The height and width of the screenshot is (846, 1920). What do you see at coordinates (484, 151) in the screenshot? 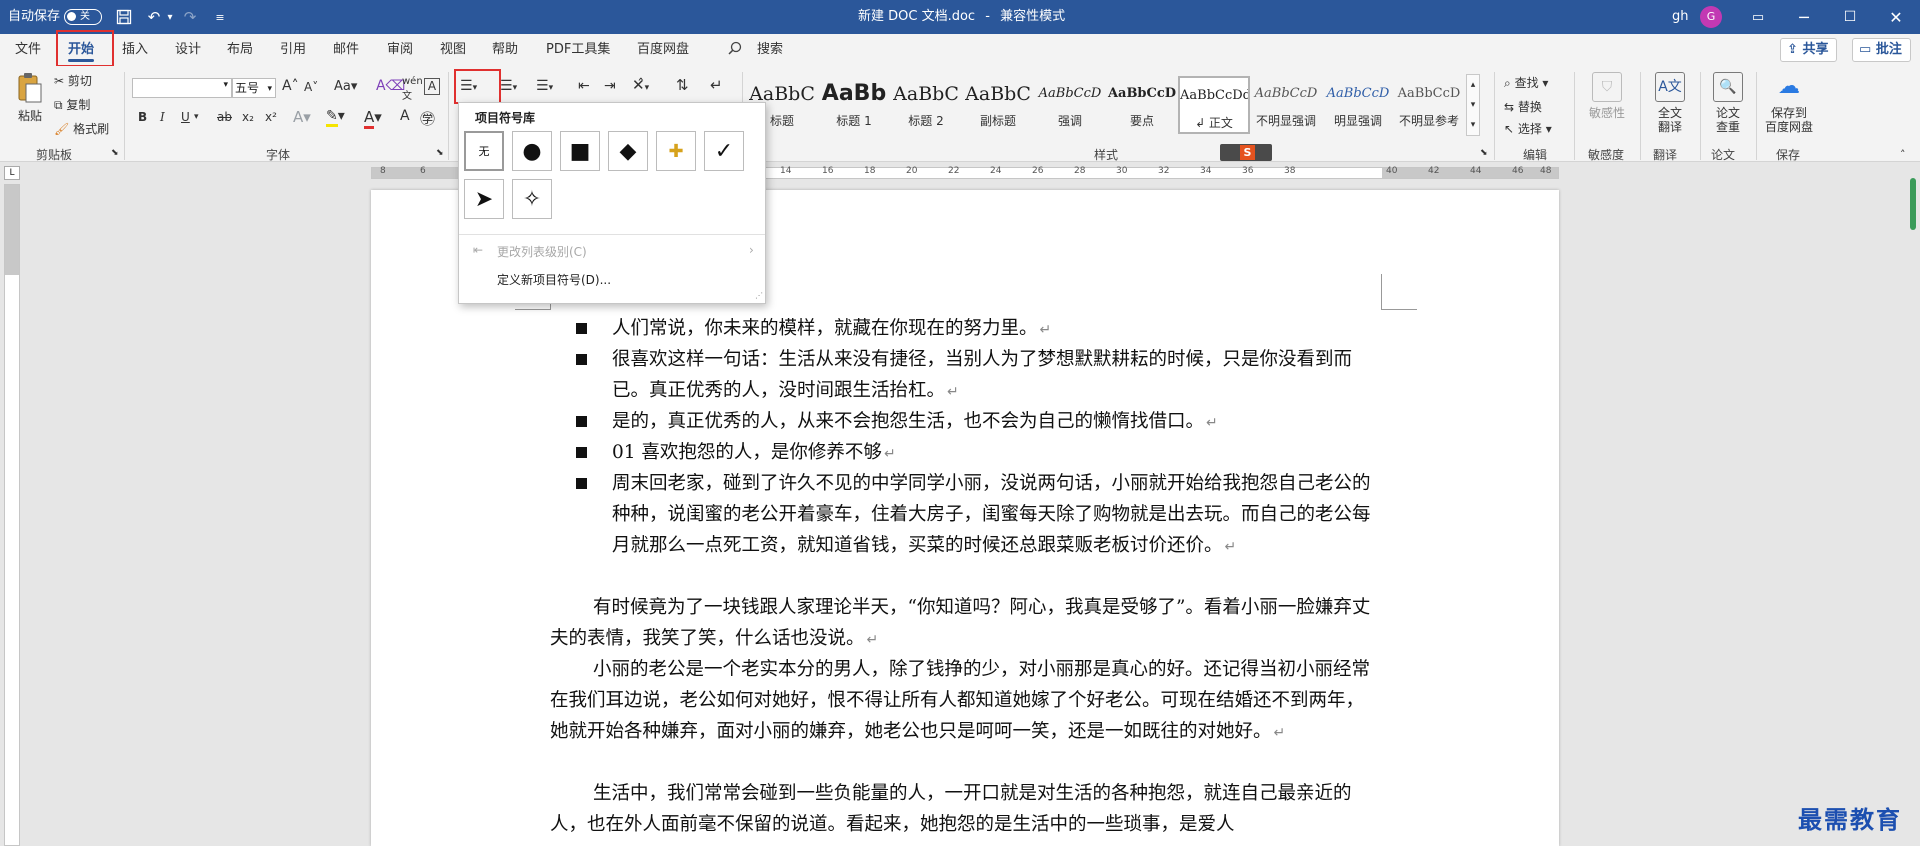
I see `bullet-none-option: 无` at bounding box center [484, 151].